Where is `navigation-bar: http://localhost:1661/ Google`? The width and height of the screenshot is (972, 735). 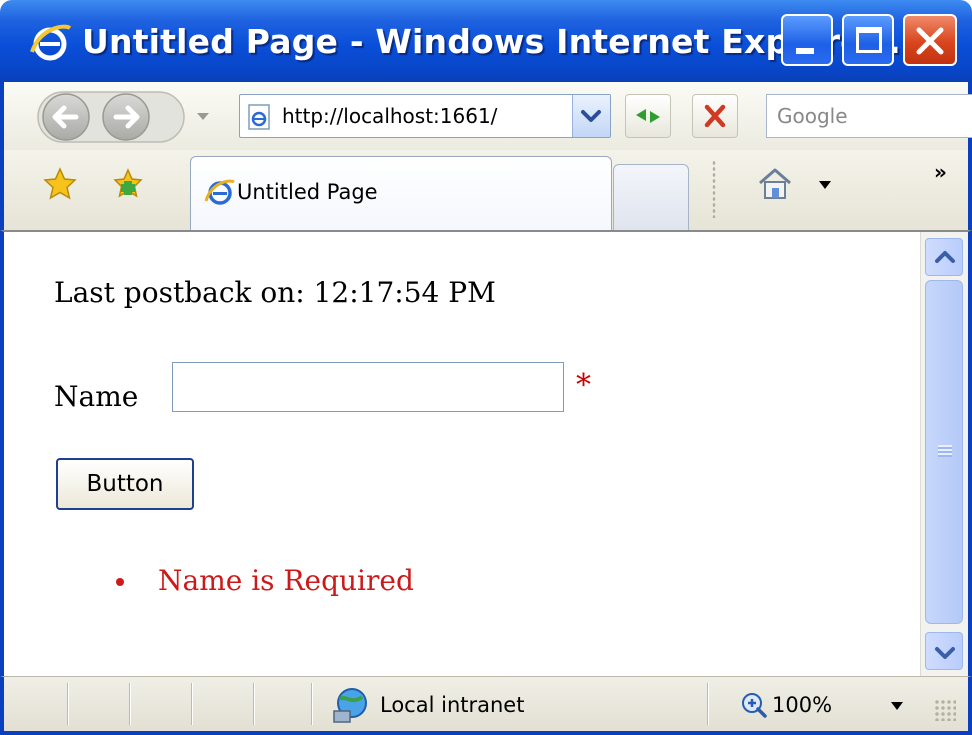 navigation-bar: http://localhost:1661/ Google is located at coordinates (486, 116).